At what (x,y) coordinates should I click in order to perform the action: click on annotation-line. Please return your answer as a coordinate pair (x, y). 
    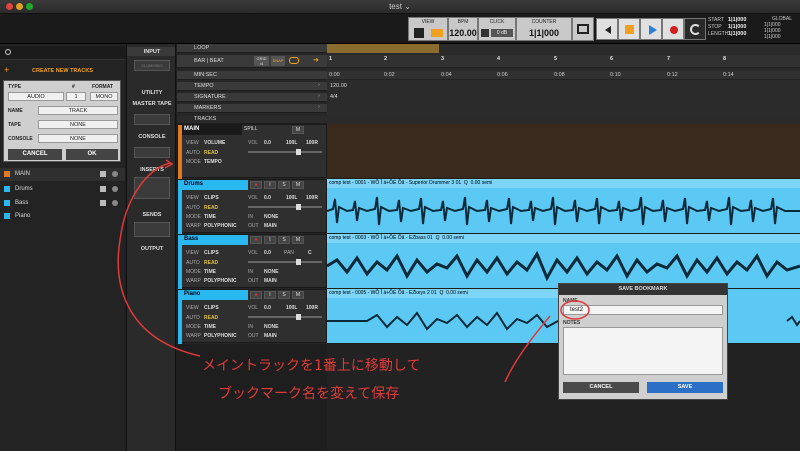
    Looking at the image, I should click on (527, 349).